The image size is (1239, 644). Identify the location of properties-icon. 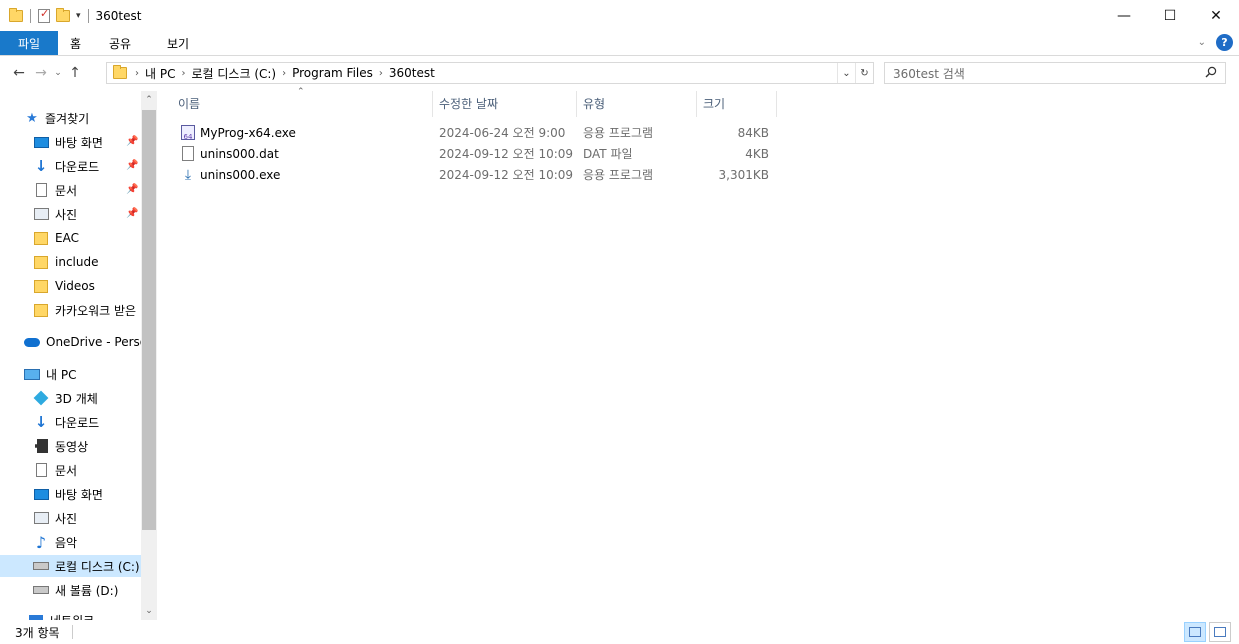
(44, 15).